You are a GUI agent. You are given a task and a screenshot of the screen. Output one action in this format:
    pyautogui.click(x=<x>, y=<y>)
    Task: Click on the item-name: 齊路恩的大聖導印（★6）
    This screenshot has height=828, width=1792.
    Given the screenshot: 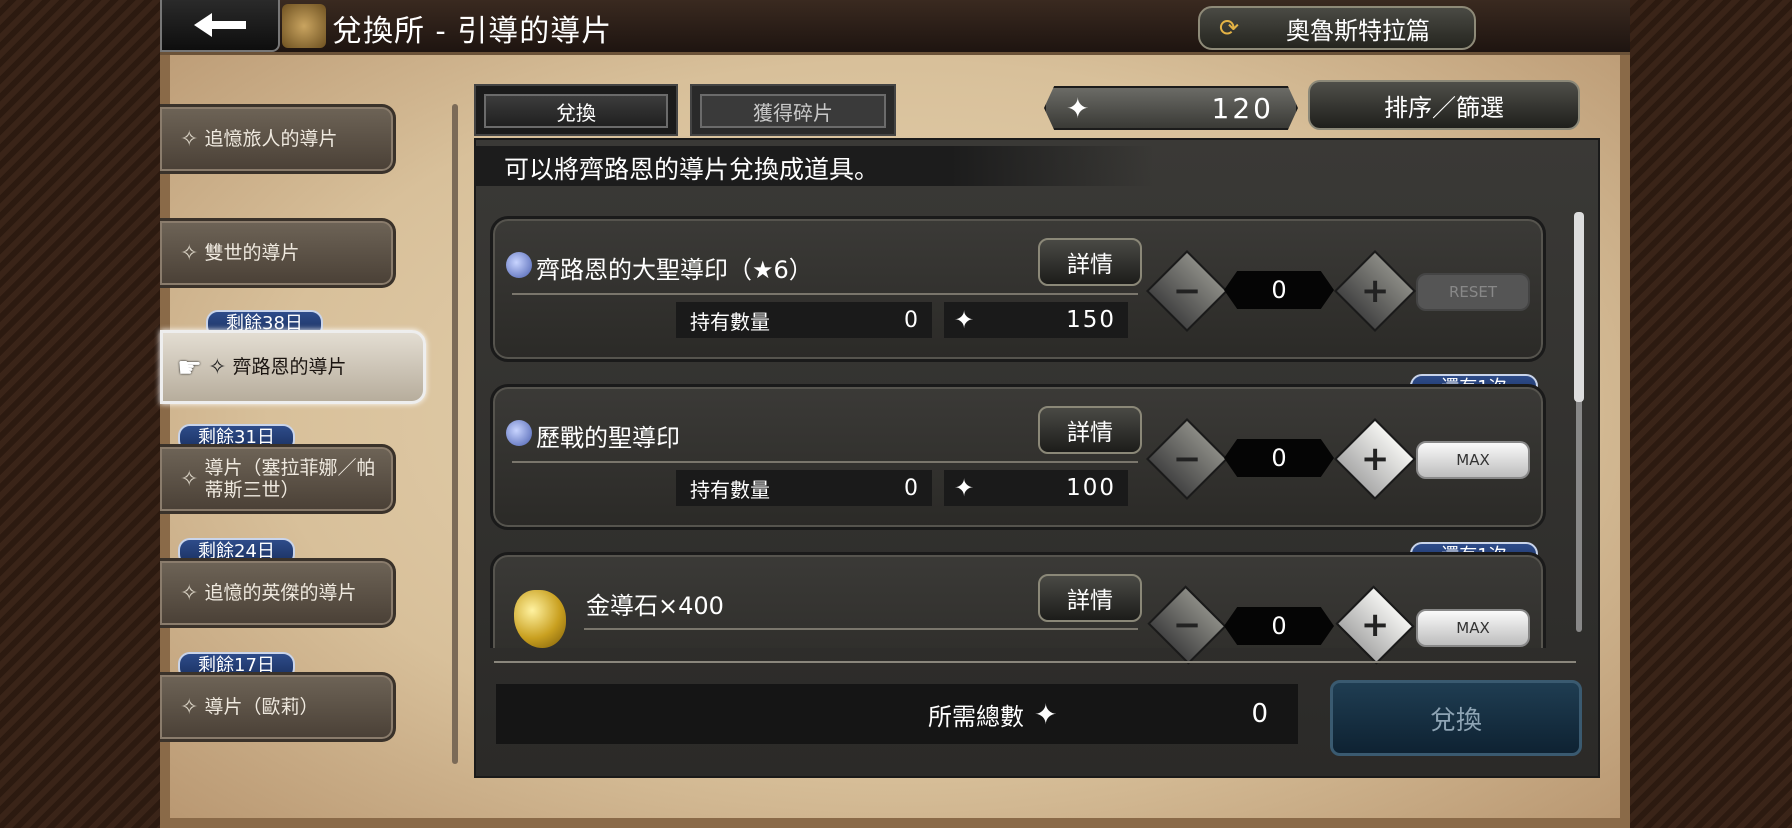 What is the action you would take?
    pyautogui.click(x=674, y=270)
    